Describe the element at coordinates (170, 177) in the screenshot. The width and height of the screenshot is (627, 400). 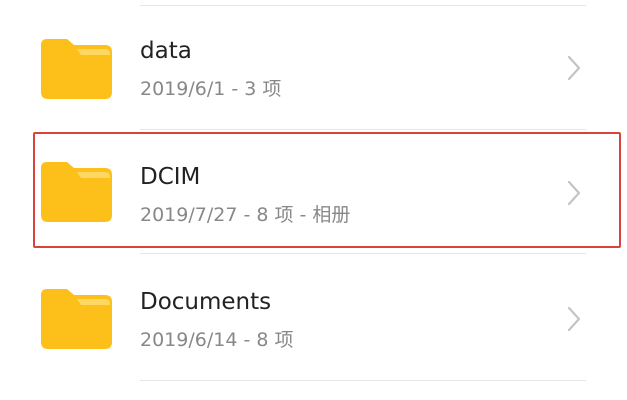
I see `folder-name: DCIM` at that location.